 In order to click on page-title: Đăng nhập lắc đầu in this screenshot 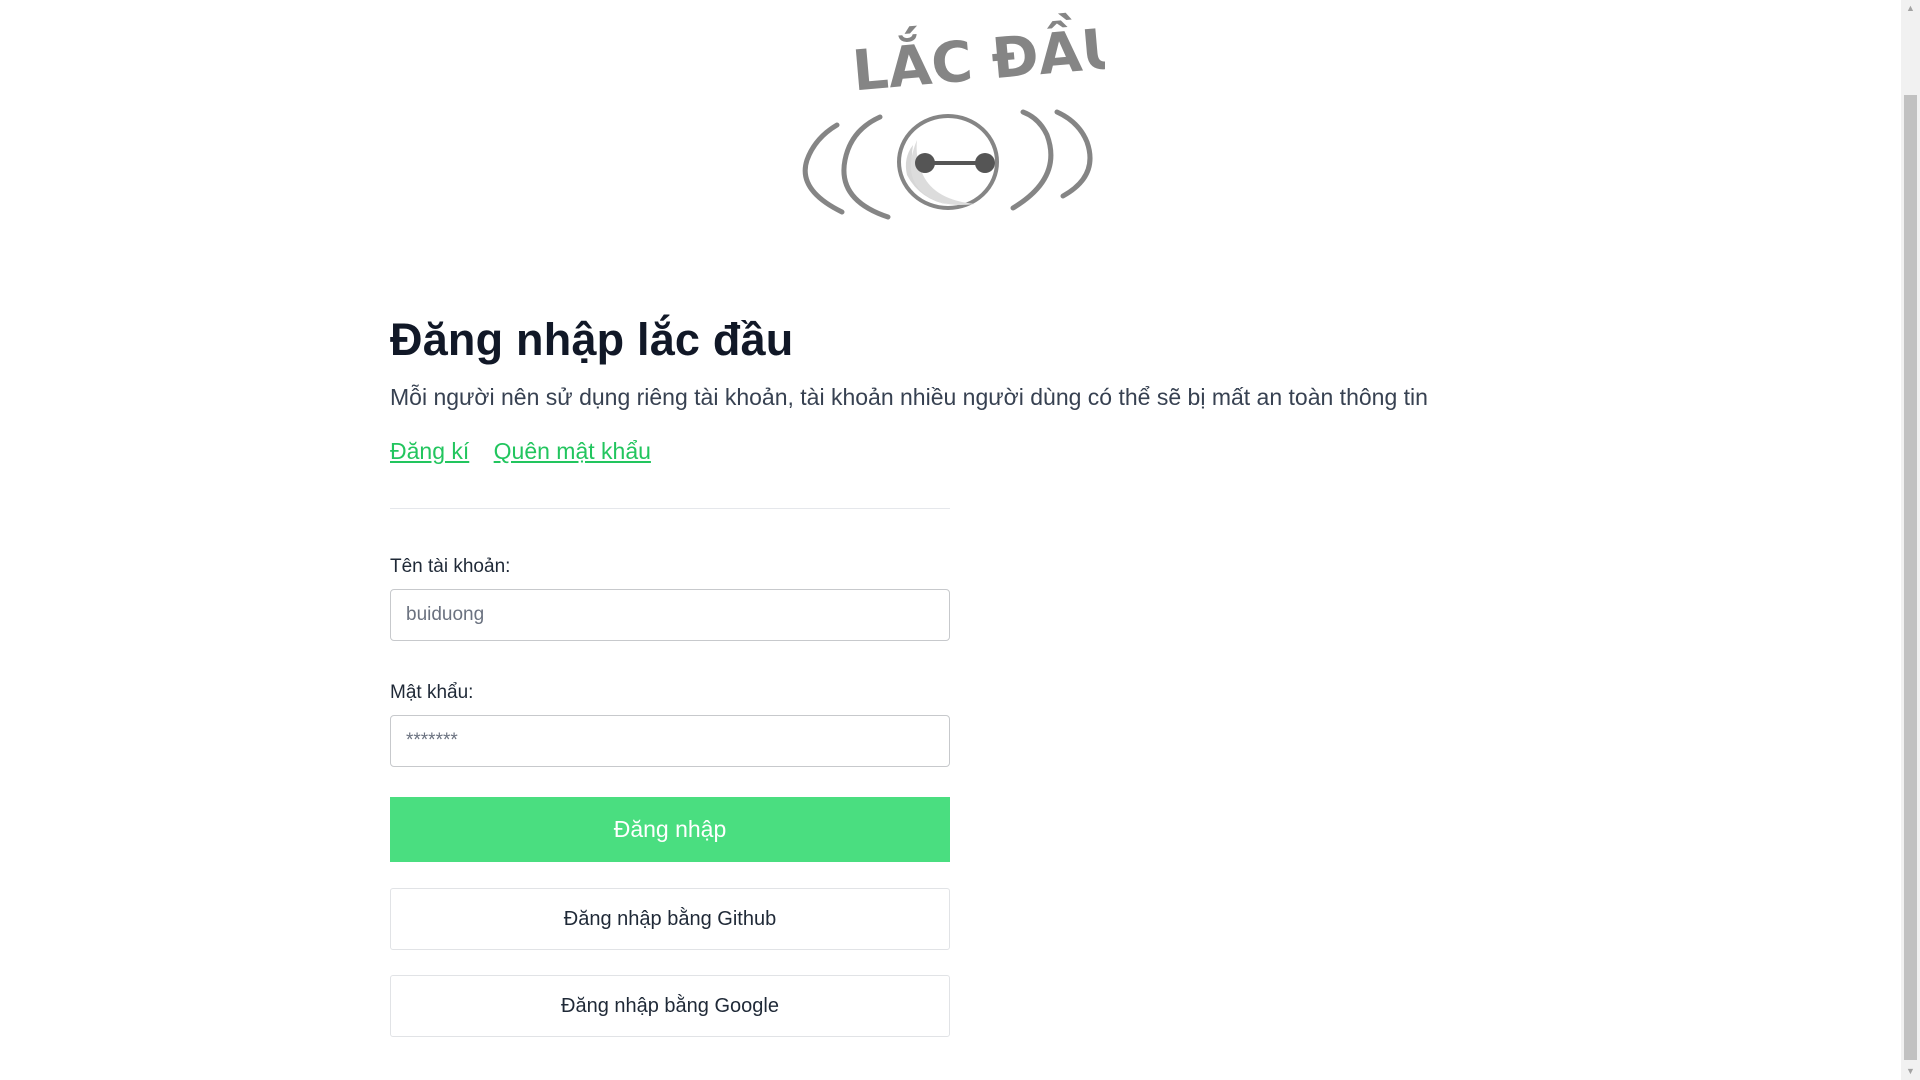, I will do `click(592, 339)`.